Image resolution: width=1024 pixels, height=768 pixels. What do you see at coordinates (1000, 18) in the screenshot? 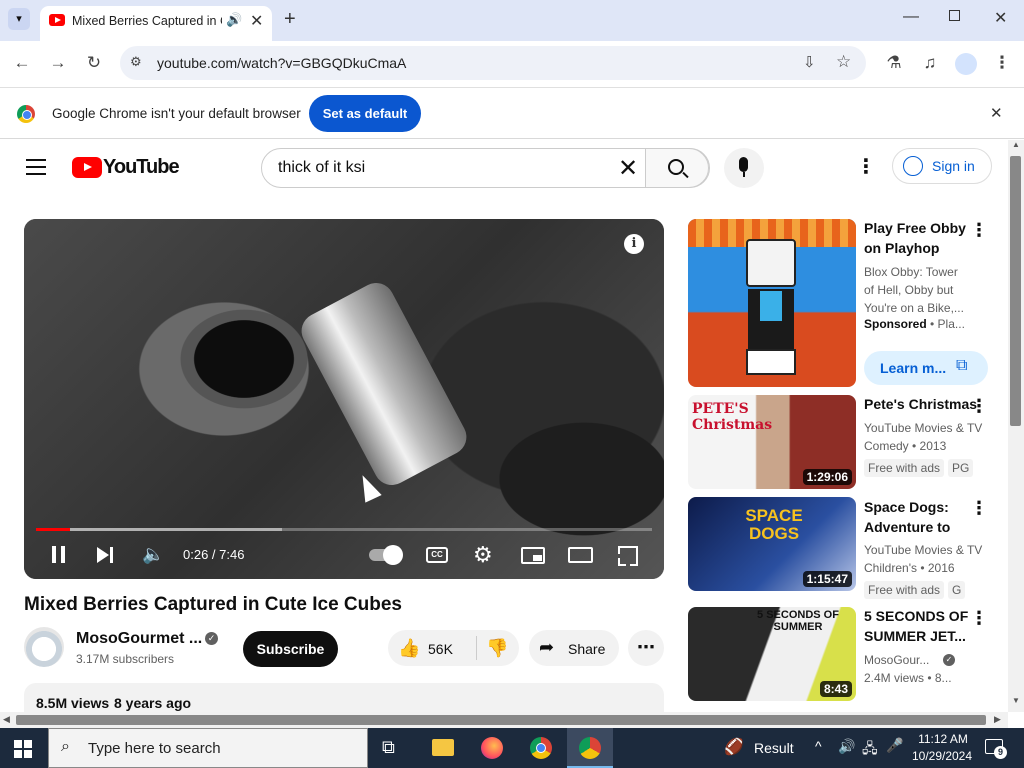
I see `close-window-icon: ✕` at bounding box center [1000, 18].